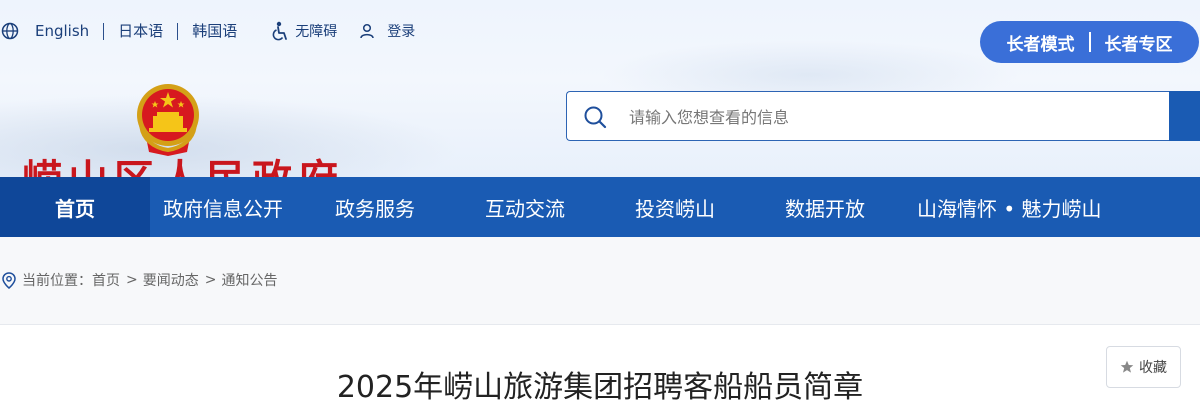  What do you see at coordinates (168, 120) in the screenshot?
I see `national-emblem` at bounding box center [168, 120].